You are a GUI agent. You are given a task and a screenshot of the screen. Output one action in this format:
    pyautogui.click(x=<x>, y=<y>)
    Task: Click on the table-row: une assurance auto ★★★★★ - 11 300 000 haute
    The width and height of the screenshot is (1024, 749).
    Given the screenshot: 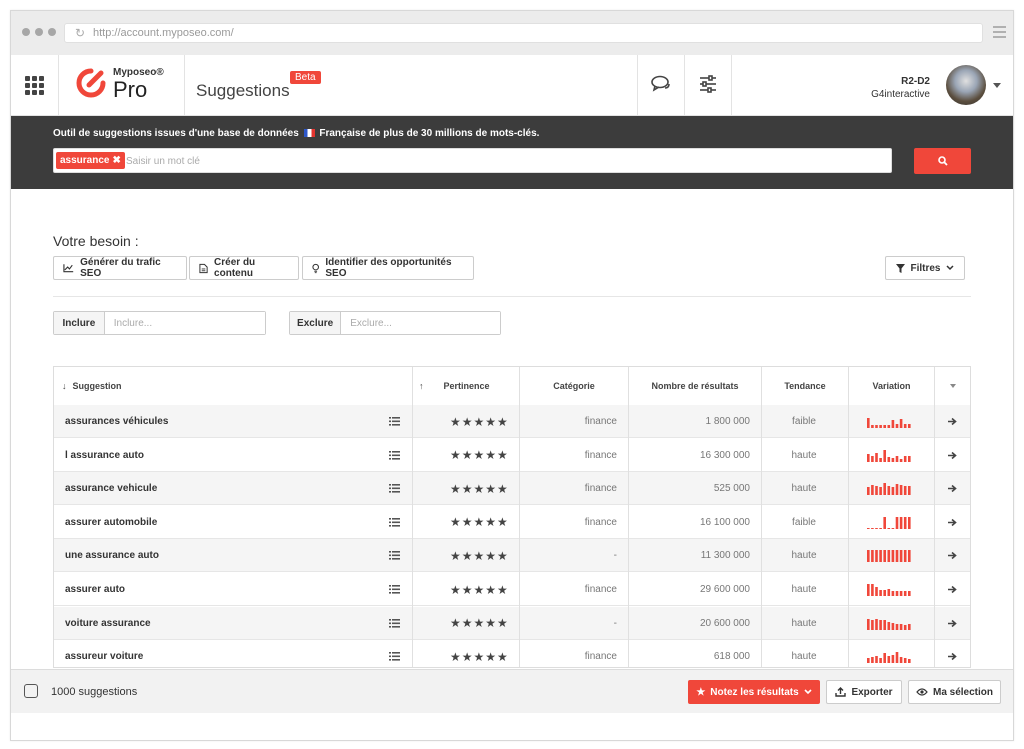 What is the action you would take?
    pyautogui.click(x=512, y=556)
    